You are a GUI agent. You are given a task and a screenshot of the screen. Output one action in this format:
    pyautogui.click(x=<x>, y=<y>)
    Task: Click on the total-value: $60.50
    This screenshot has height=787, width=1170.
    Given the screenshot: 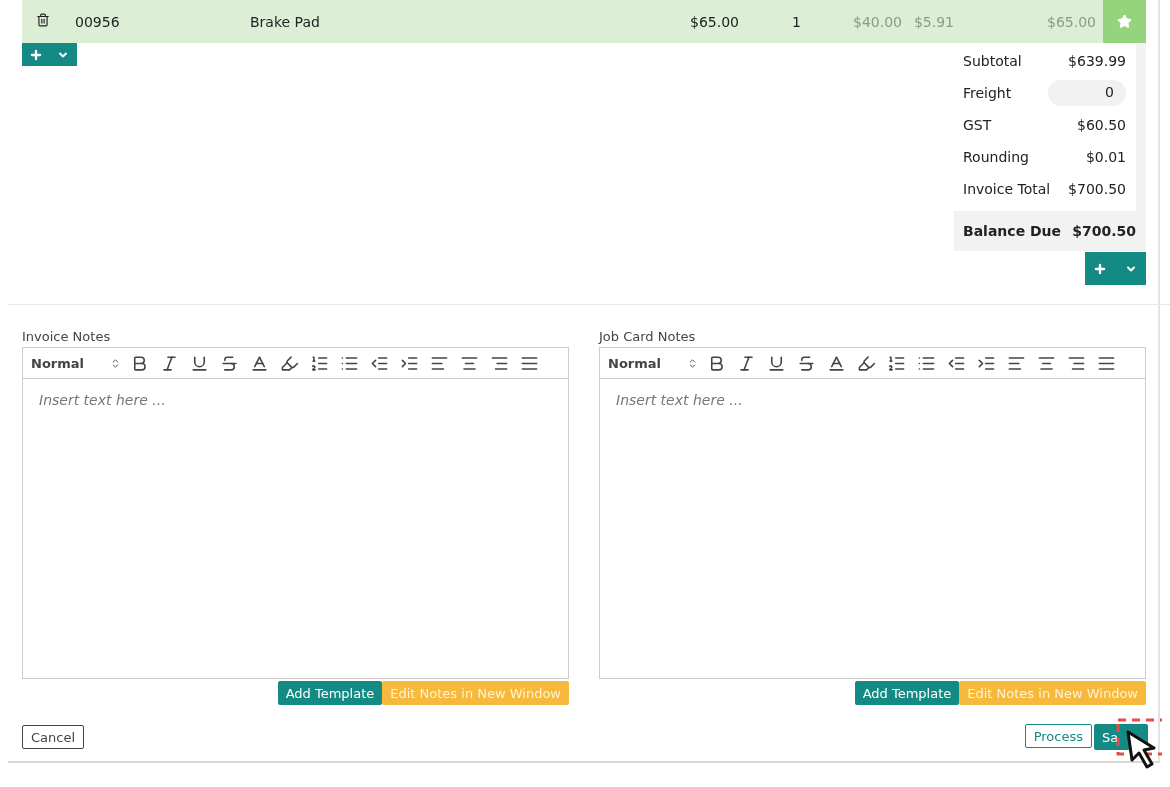 What is the action you would take?
    pyautogui.click(x=1101, y=125)
    